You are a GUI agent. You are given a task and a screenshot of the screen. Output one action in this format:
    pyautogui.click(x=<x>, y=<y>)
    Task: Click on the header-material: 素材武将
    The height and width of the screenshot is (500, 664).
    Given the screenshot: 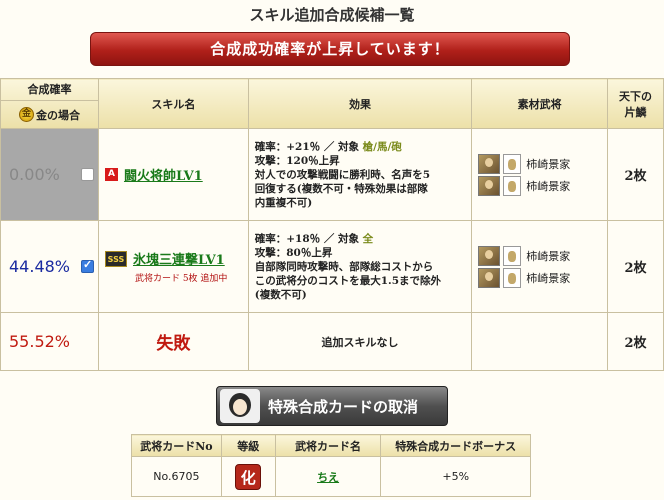 What is the action you would take?
    pyautogui.click(x=540, y=103)
    